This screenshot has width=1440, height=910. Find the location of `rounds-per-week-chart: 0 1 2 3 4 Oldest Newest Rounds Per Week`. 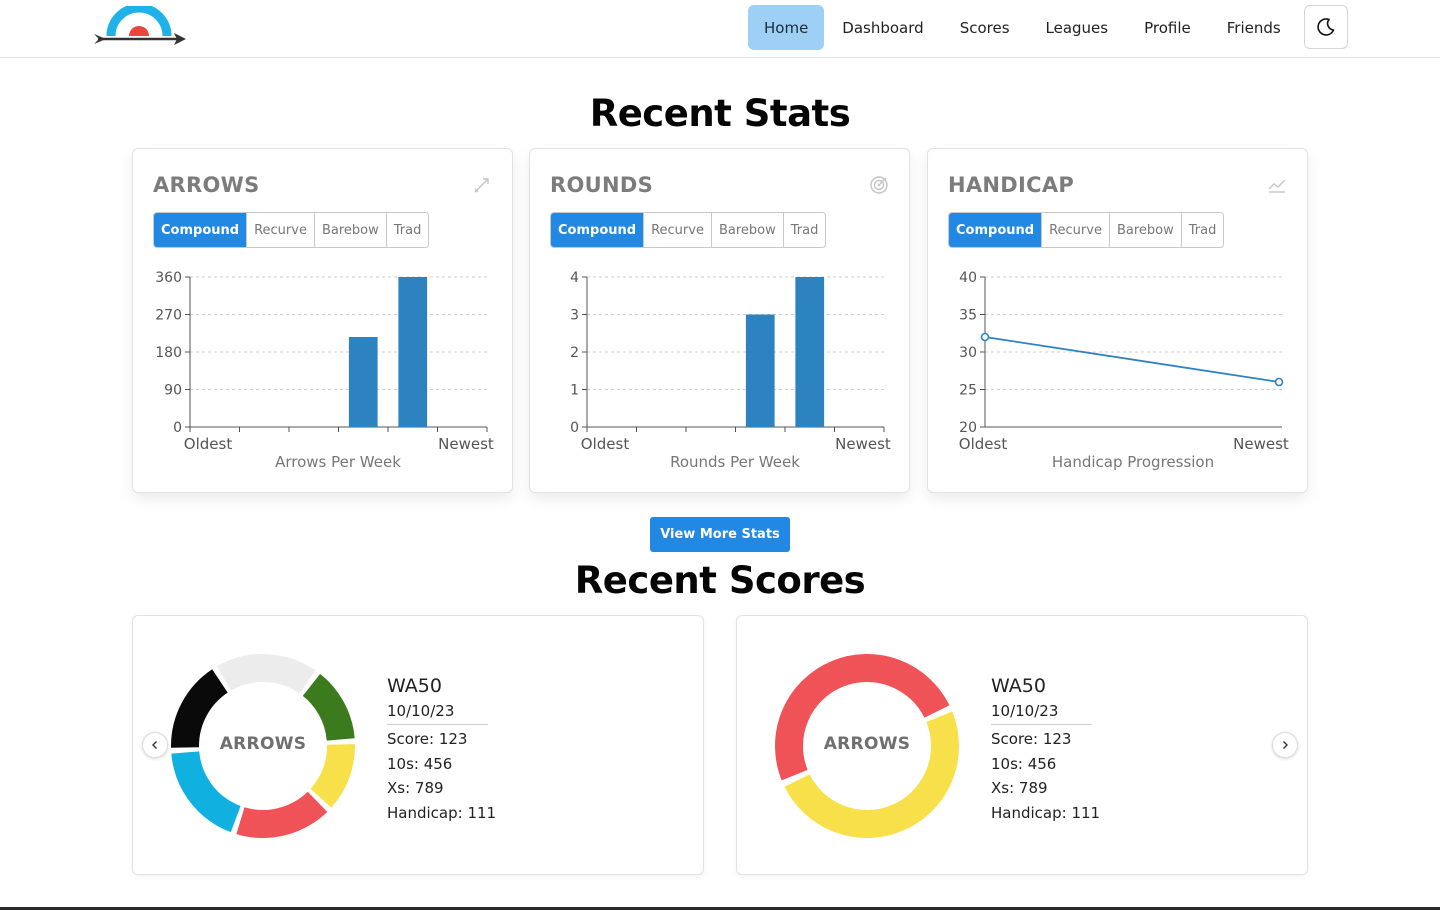

rounds-per-week-chart: 0 1 2 3 4 Oldest Newest Rounds Per Week is located at coordinates (730, 370).